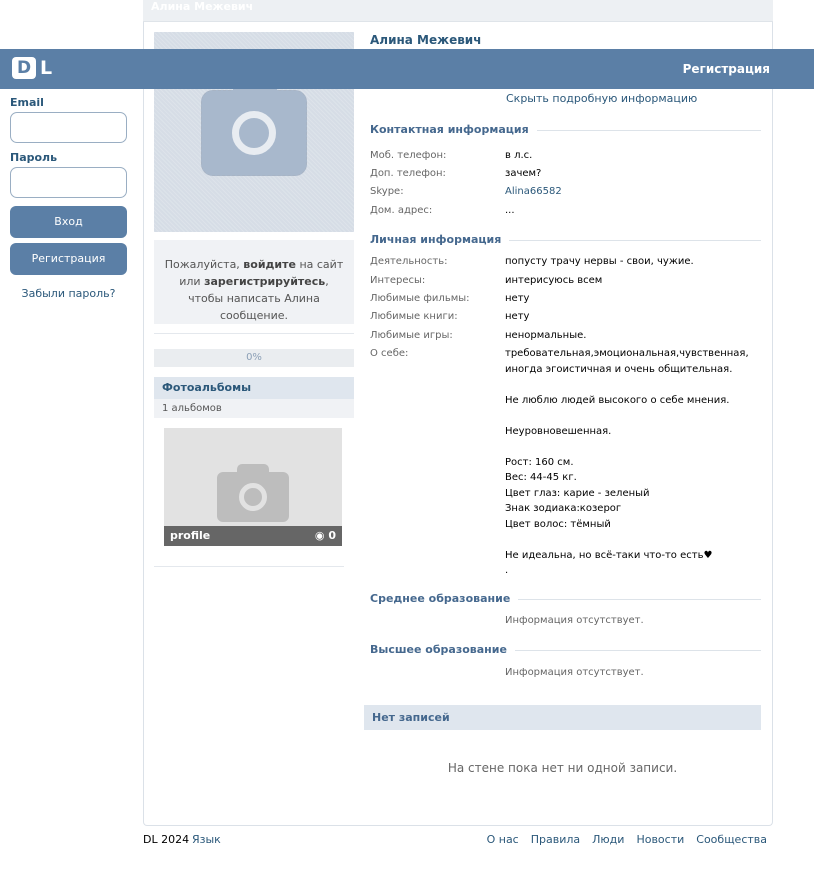 The width and height of the screenshot is (814, 885). I want to click on footer-link-rules: Правила, so click(555, 840).